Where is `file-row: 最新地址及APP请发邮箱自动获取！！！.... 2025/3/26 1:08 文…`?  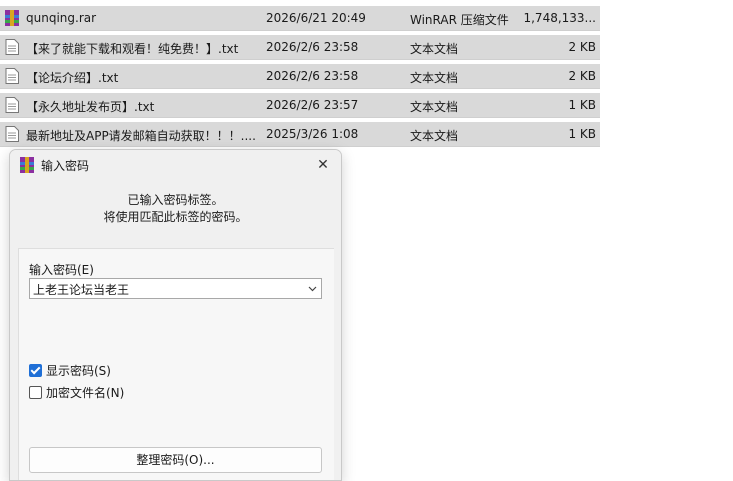
file-row: 最新地址及APP请发邮箱自动获取！！！.... 2025/3/26 1:08 文… is located at coordinates (300, 134).